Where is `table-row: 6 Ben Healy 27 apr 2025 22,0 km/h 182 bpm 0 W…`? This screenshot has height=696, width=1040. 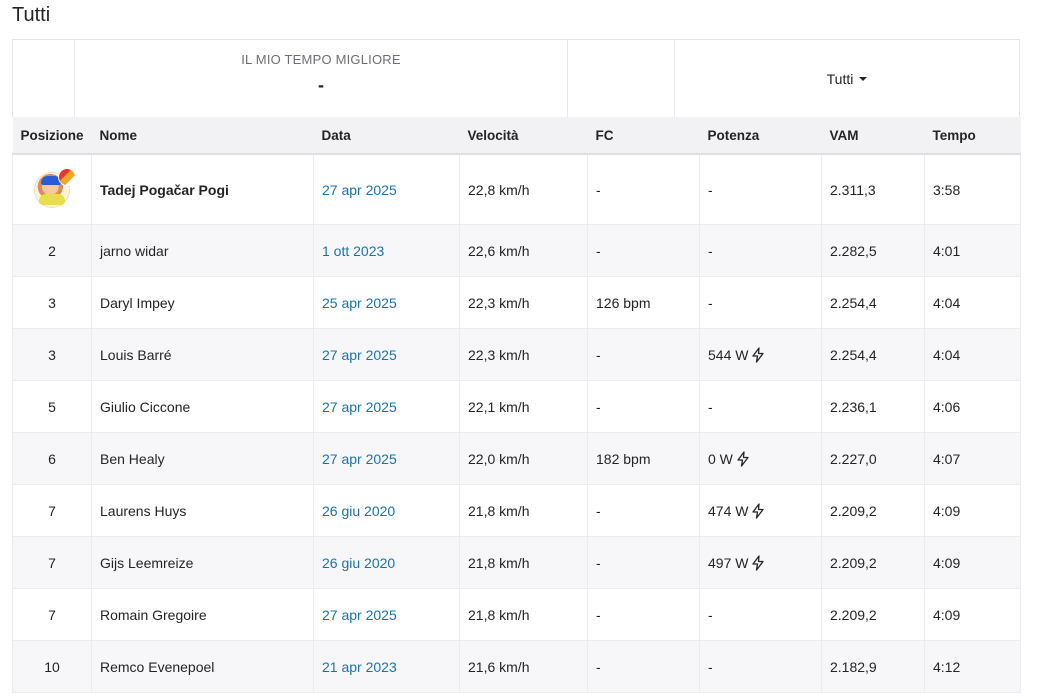 table-row: 6 Ben Healy 27 apr 2025 22,0 km/h 182 bpm 0 W… is located at coordinates (516, 458).